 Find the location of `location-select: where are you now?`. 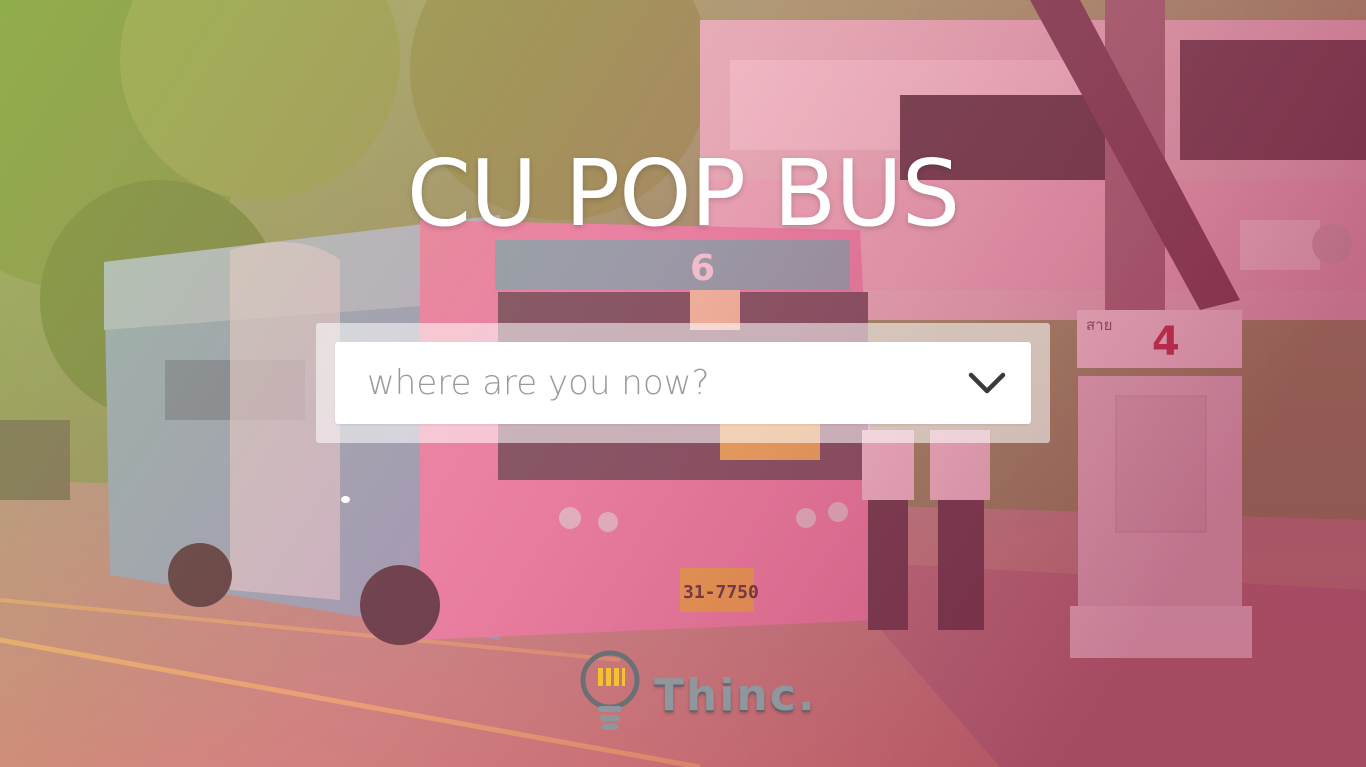

location-select: where are you now? is located at coordinates (683, 383).